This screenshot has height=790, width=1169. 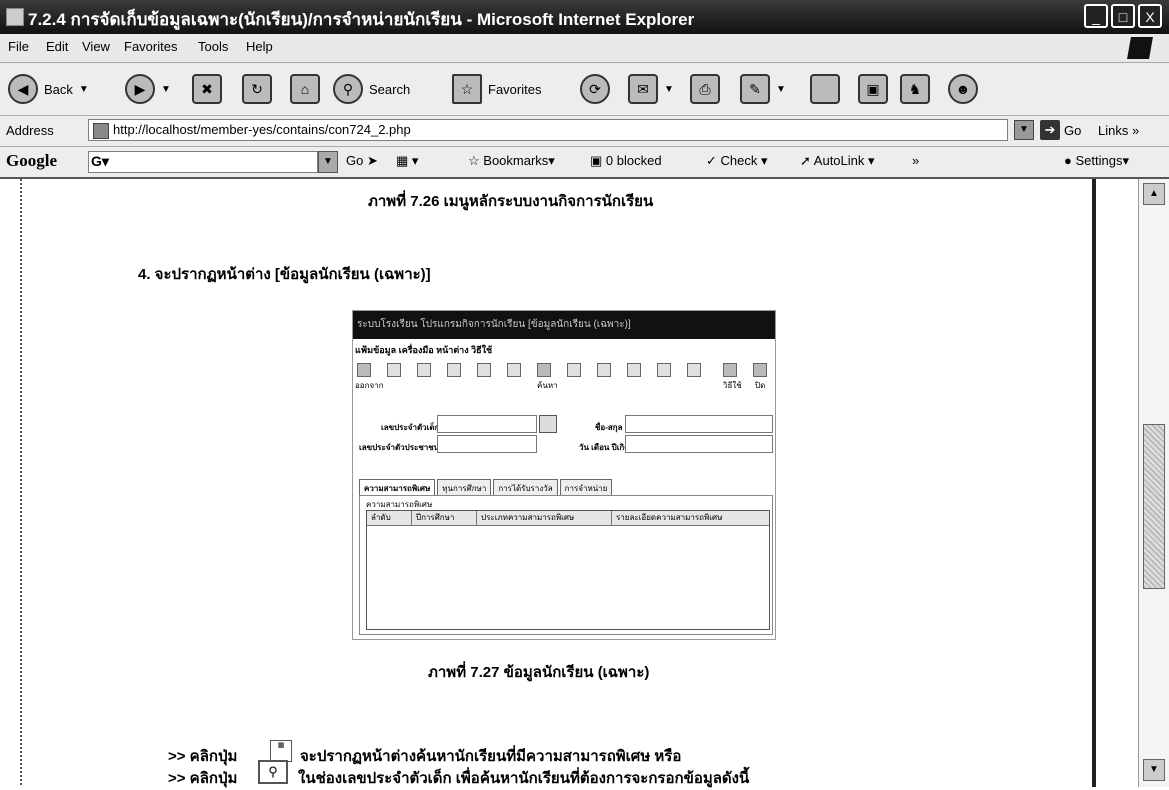 I want to click on mail-button: ✉ ▼, so click(x=651, y=89).